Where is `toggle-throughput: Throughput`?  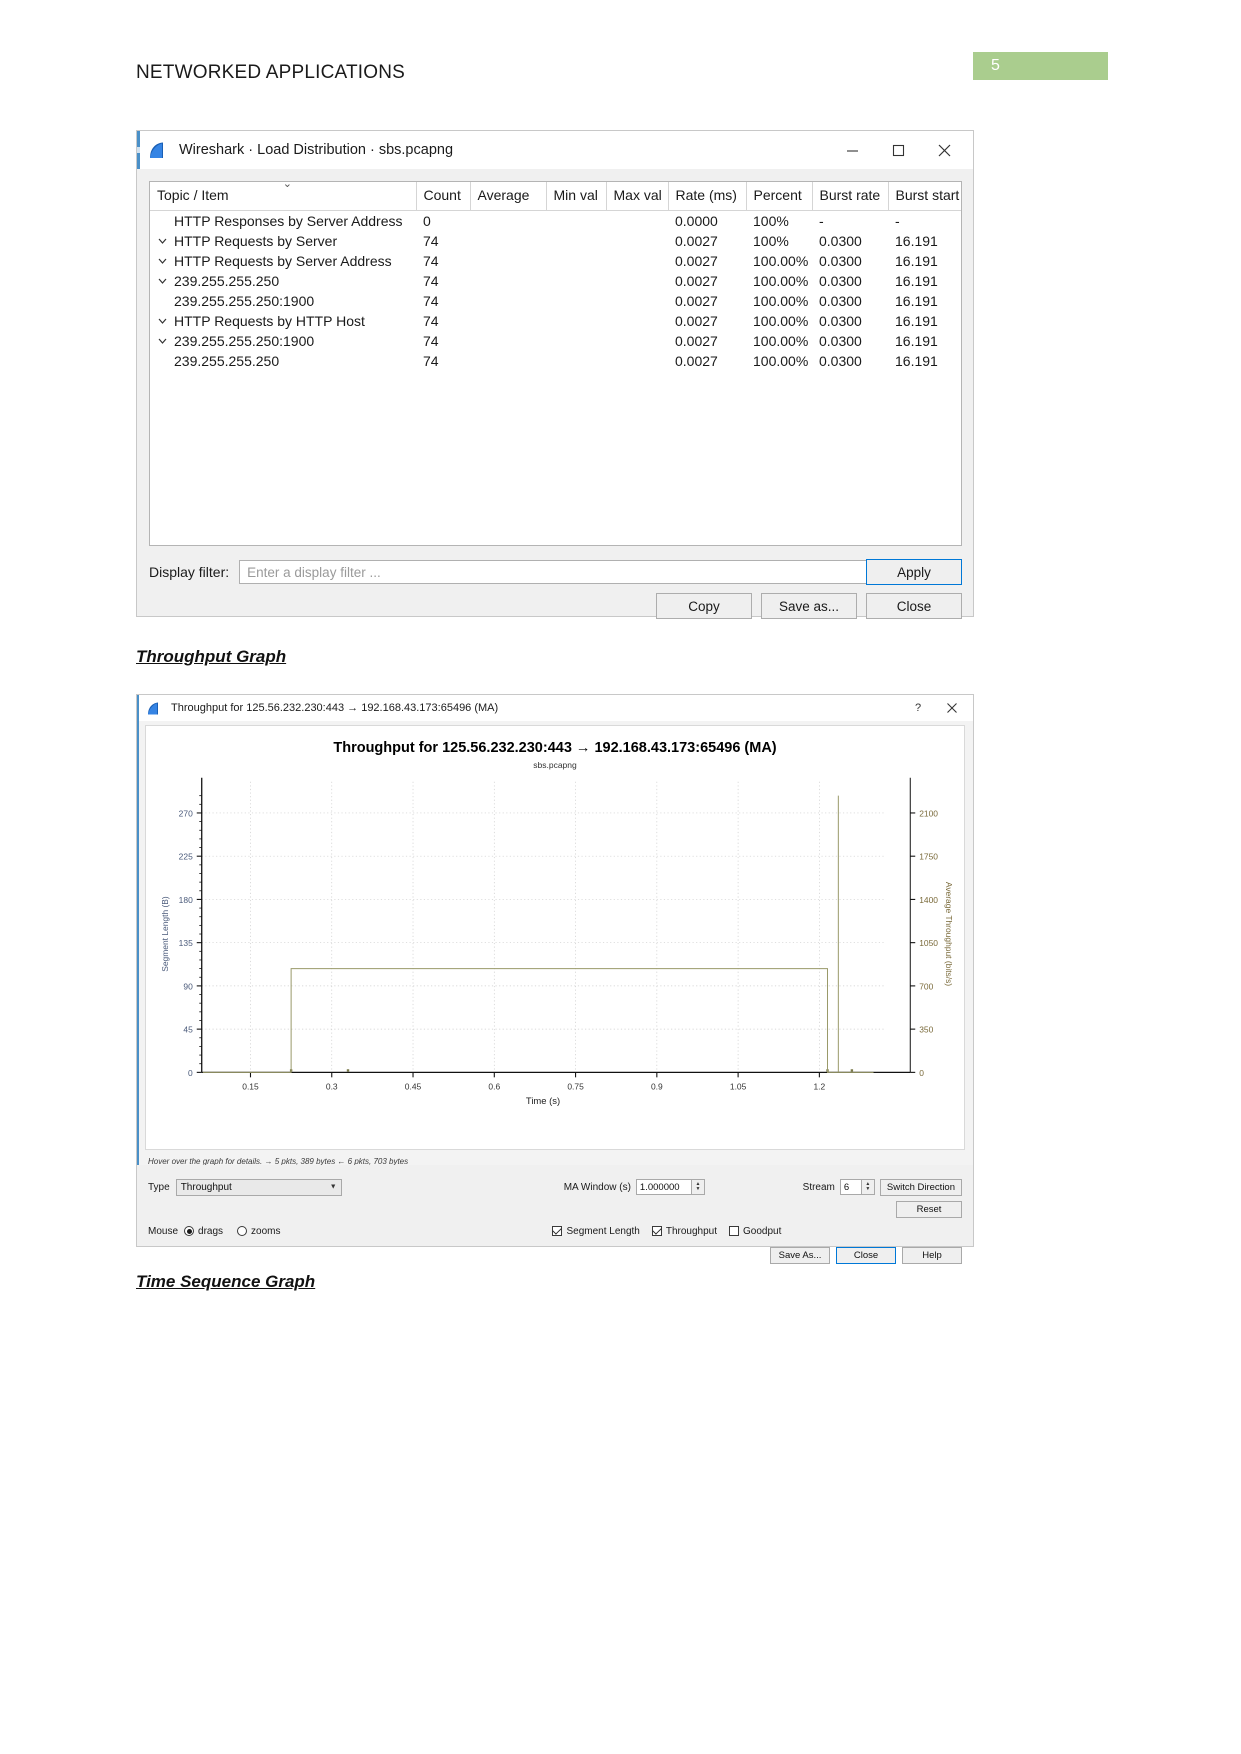 toggle-throughput: Throughput is located at coordinates (684, 1231).